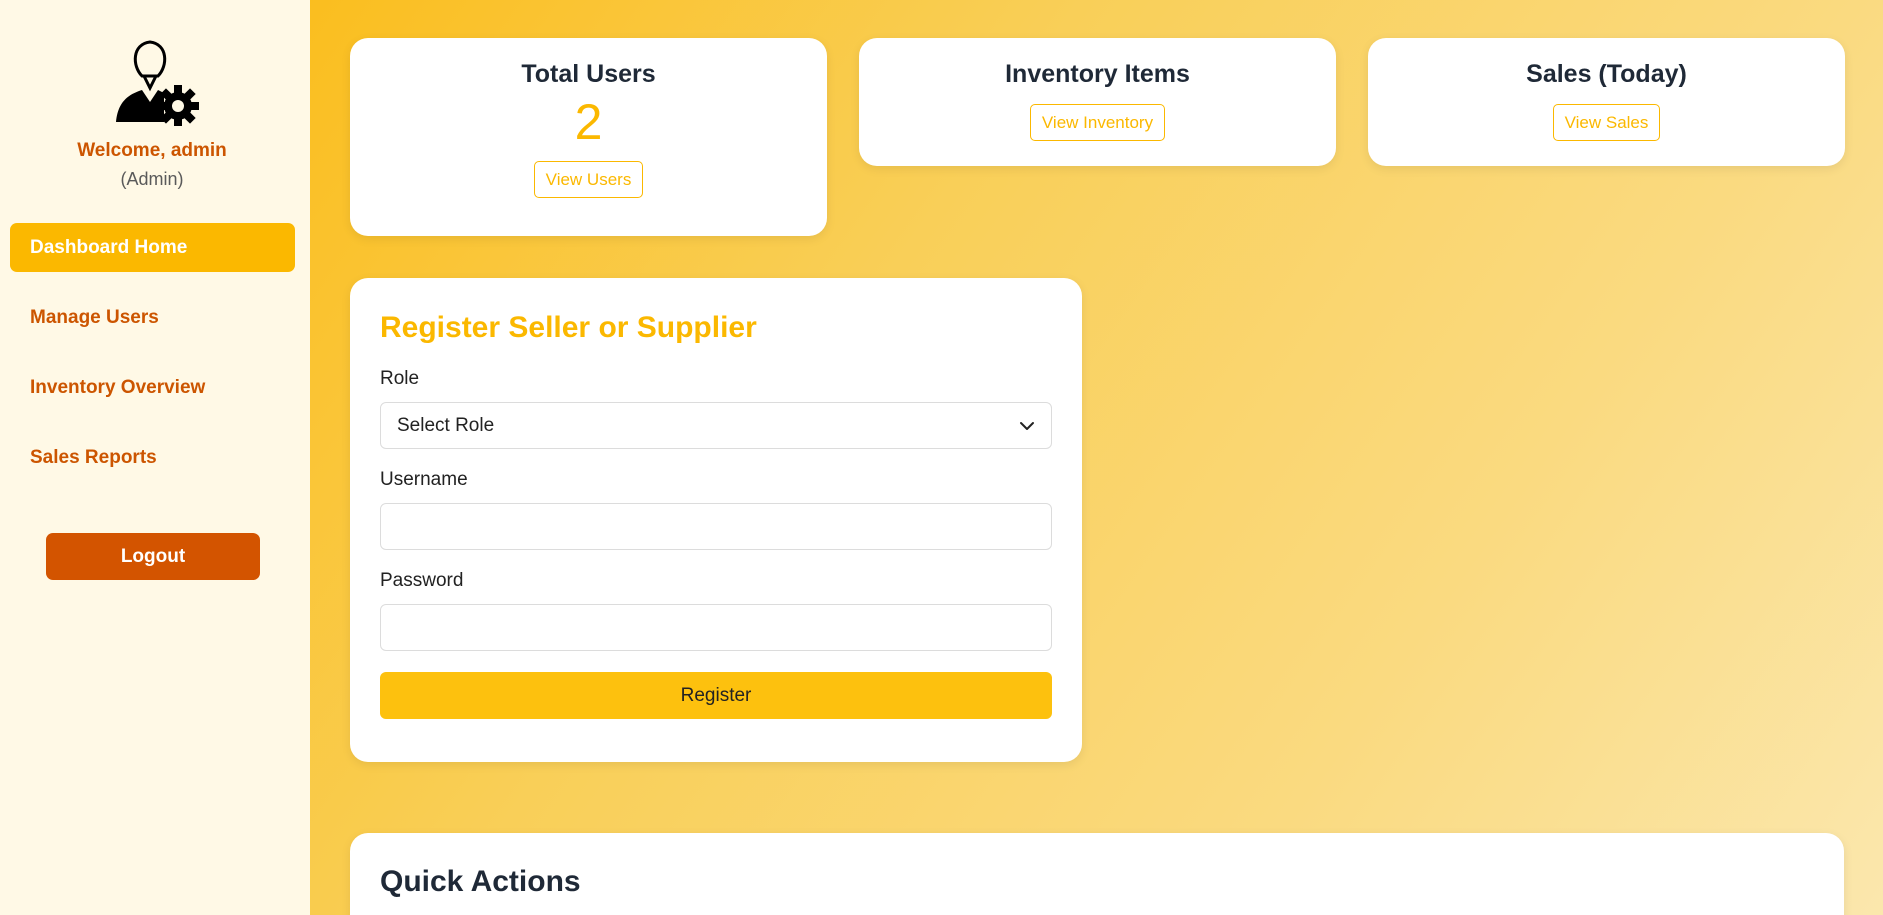 This screenshot has width=1883, height=915. I want to click on sidebar-item-dashboard-home: Dashboard Home, so click(152, 247).